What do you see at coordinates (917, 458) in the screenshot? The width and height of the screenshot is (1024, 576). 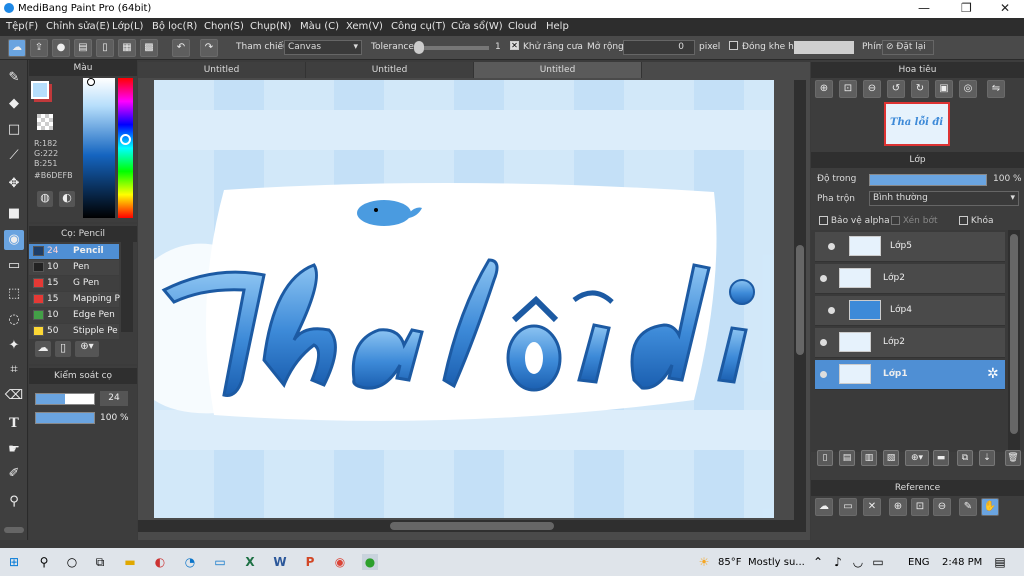 I see `add-layer-menu-icon: ⊕▾` at bounding box center [917, 458].